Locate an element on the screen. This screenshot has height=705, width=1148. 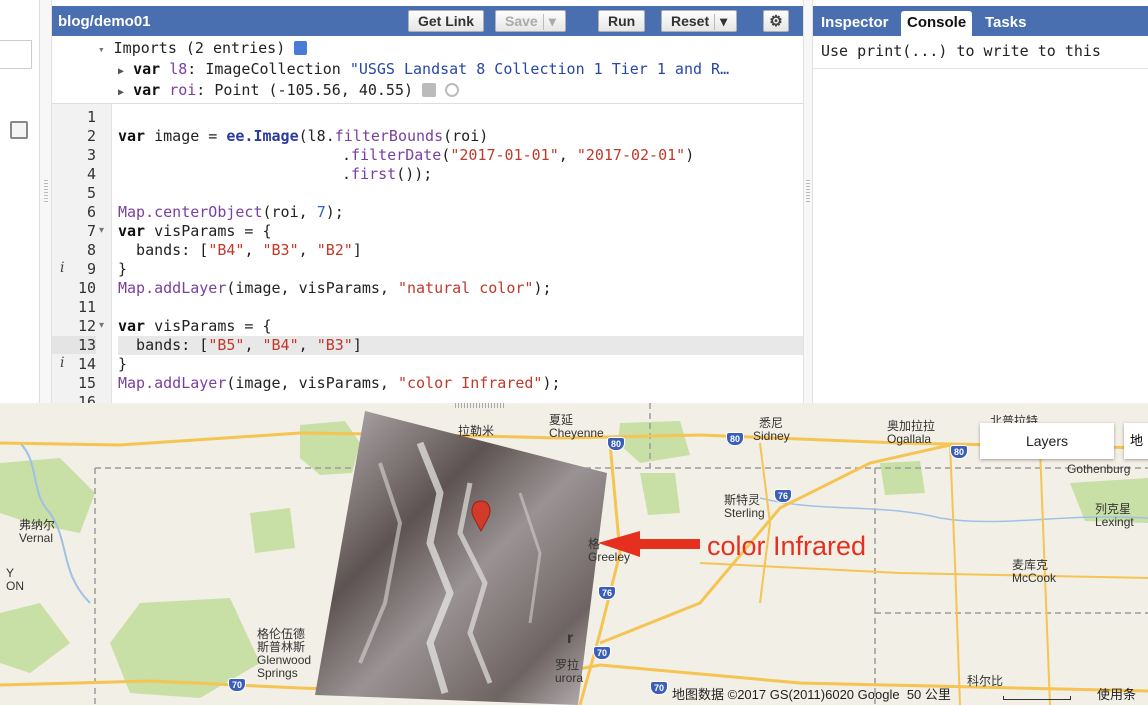
line-number: 3 is located at coordinates (91, 155).